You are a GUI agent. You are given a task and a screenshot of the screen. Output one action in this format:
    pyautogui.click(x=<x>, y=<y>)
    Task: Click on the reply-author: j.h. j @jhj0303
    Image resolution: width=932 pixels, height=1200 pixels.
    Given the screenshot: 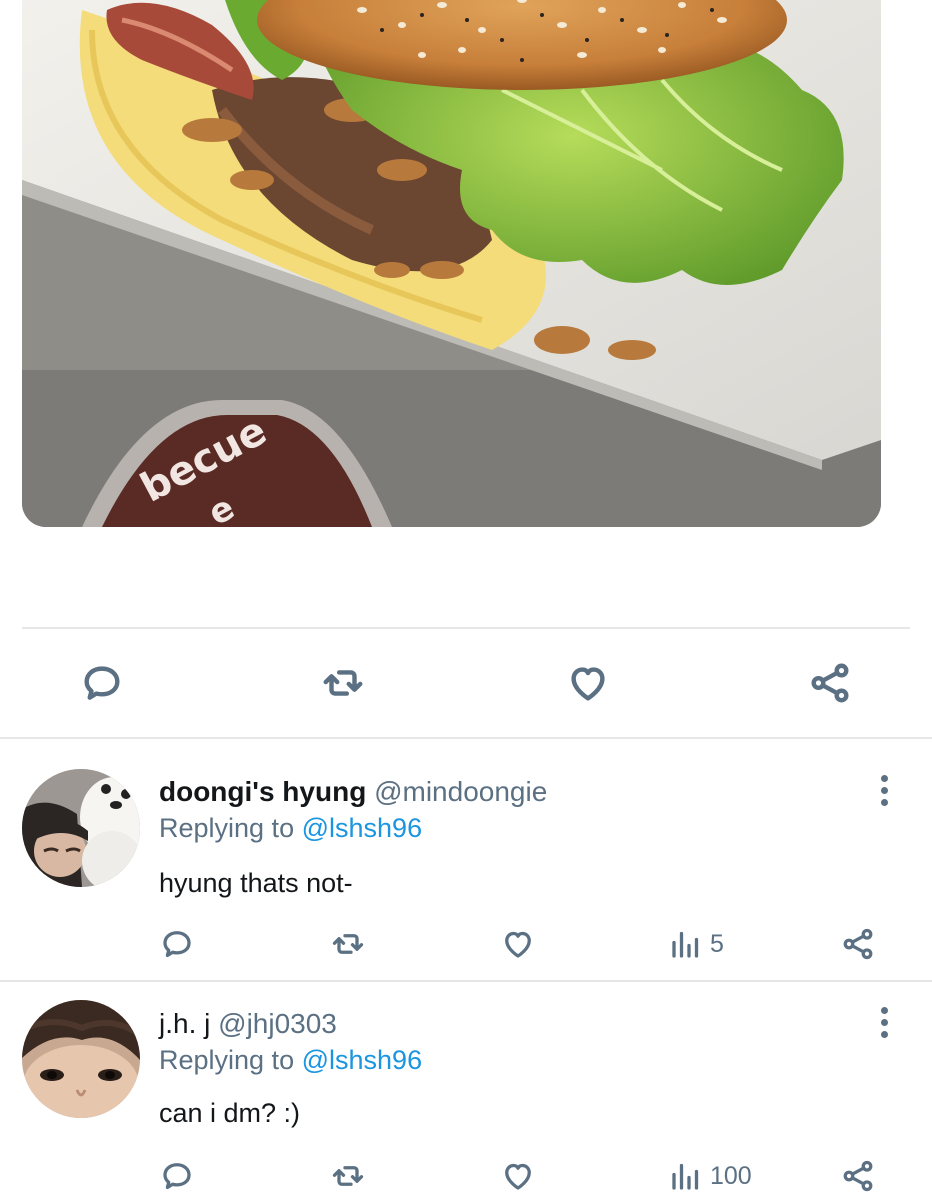 What is the action you would take?
    pyautogui.click(x=248, y=1024)
    